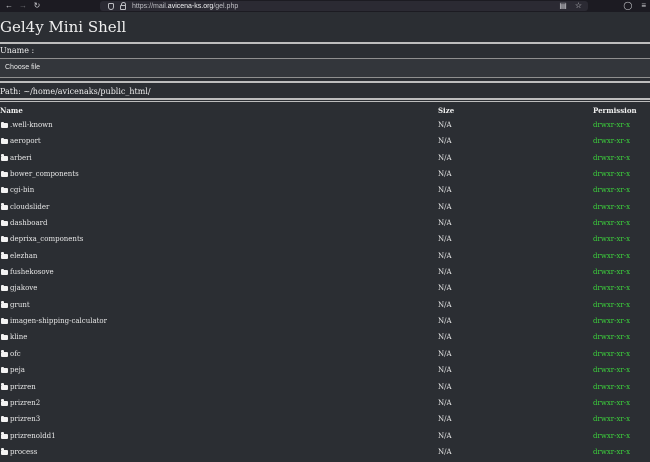  What do you see at coordinates (23, 288) in the screenshot?
I see `file-name: gjakove` at bounding box center [23, 288].